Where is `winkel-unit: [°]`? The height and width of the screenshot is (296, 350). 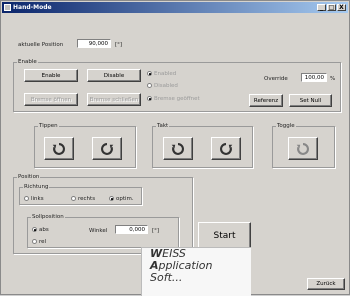 winkel-unit: [°] is located at coordinates (156, 231).